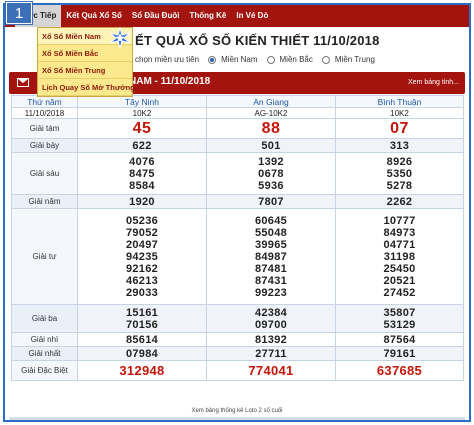  What do you see at coordinates (156, 16) in the screenshot?
I see `nav-so-dau-duoi: Sổ Đầu Đuôi` at bounding box center [156, 16].